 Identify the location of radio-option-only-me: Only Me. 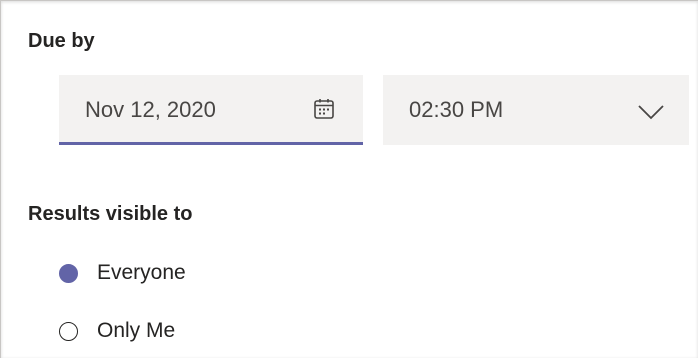
(117, 331).